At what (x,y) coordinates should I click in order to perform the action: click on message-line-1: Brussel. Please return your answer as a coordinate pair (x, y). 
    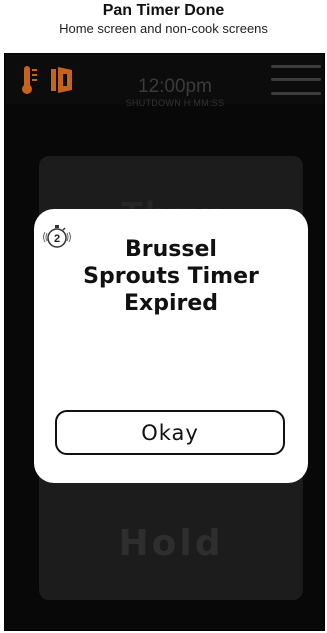
    Looking at the image, I should click on (171, 249).